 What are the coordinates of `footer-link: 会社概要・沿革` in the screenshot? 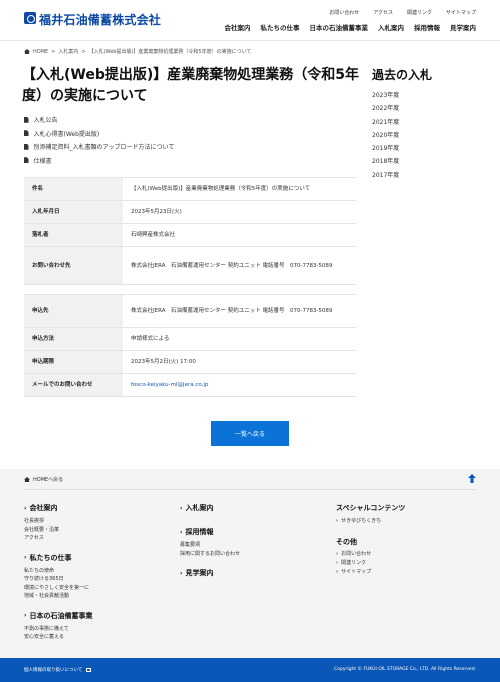 It's located at (58, 530).